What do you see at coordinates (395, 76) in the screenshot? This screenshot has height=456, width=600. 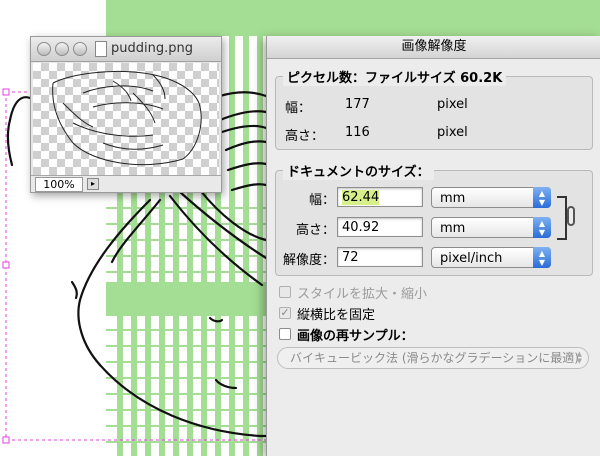 I see `pixel-group-title: ピクセル数：ファイルサイズ 60.2K` at bounding box center [395, 76].